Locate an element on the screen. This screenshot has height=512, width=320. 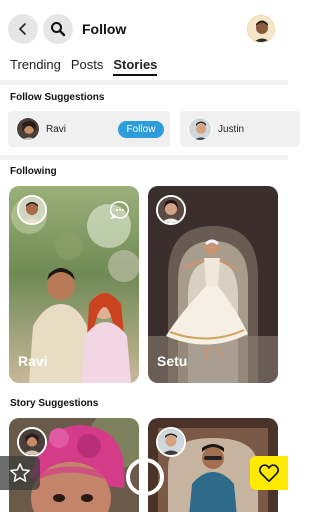
following-title: Following is located at coordinates (33, 171).